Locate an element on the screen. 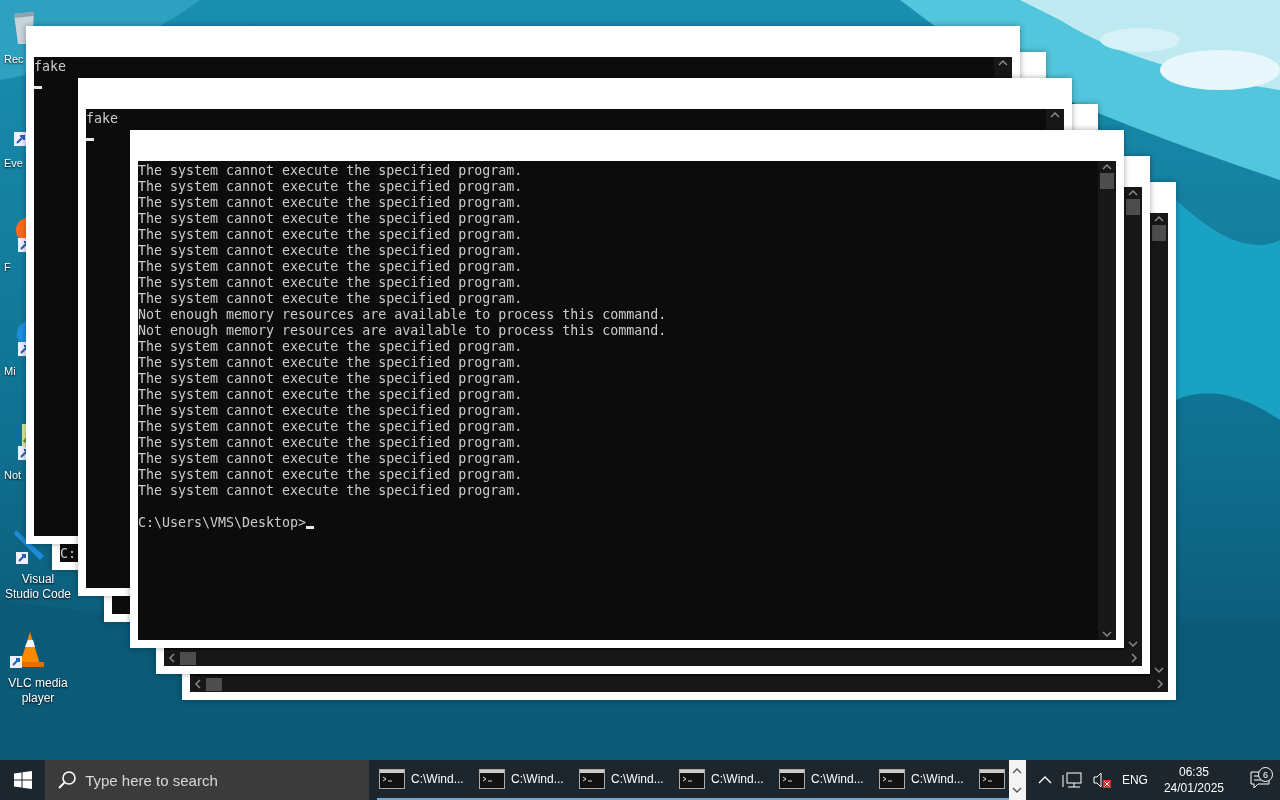 The image size is (1280, 800). console-line: C: is located at coordinates (68, 554).